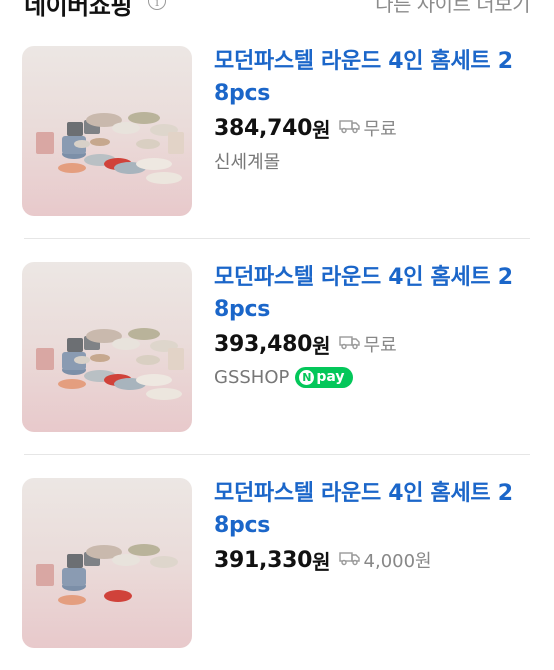 The height and width of the screenshot is (670, 554). What do you see at coordinates (307, 377) in the screenshot?
I see `npay-logo-icon: N` at bounding box center [307, 377].